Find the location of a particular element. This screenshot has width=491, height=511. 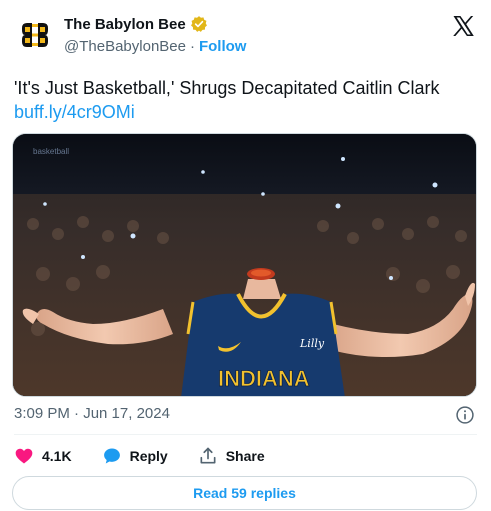

action-bar: 4.1K Reply Share is located at coordinates (154, 456).